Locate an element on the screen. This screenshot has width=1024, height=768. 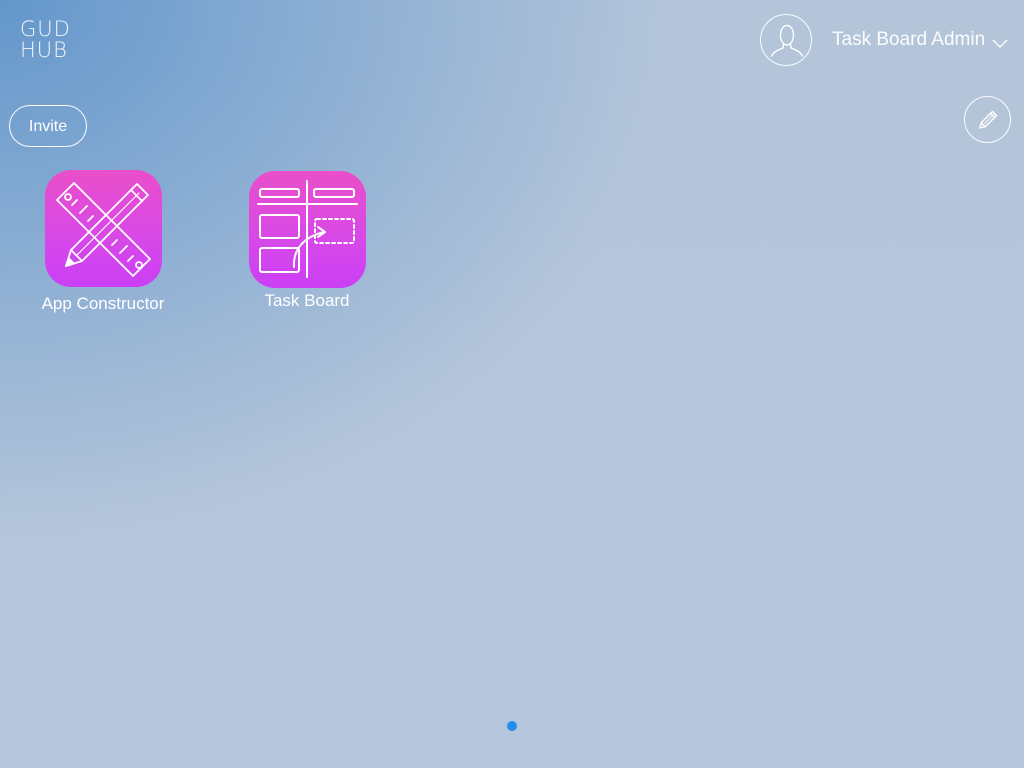
logo-line-1: GUD is located at coordinates (45, 29).